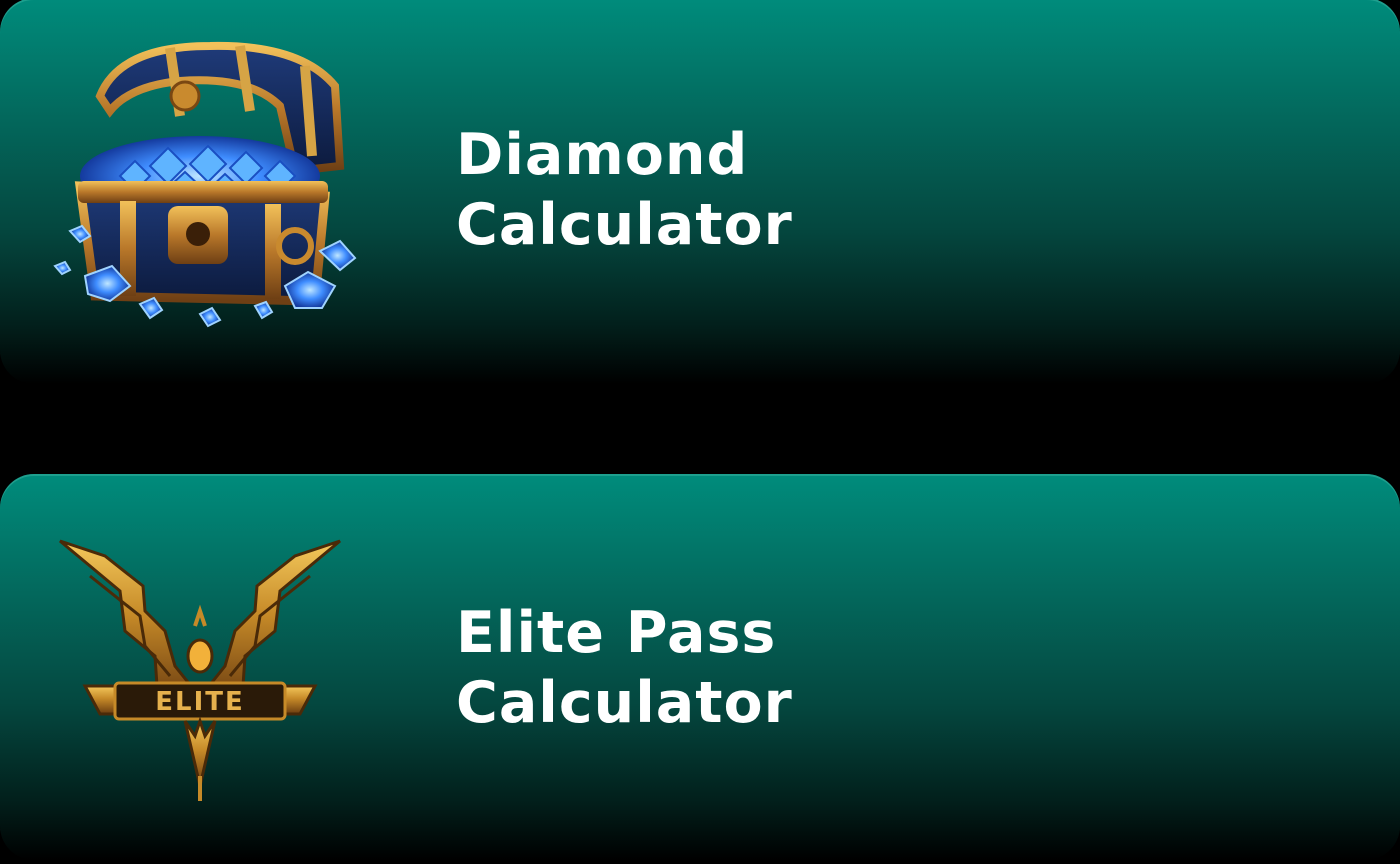 This screenshot has height=864, width=1400. Describe the element at coordinates (602, 155) in the screenshot. I see `card-title-line-1: Diamond` at that location.